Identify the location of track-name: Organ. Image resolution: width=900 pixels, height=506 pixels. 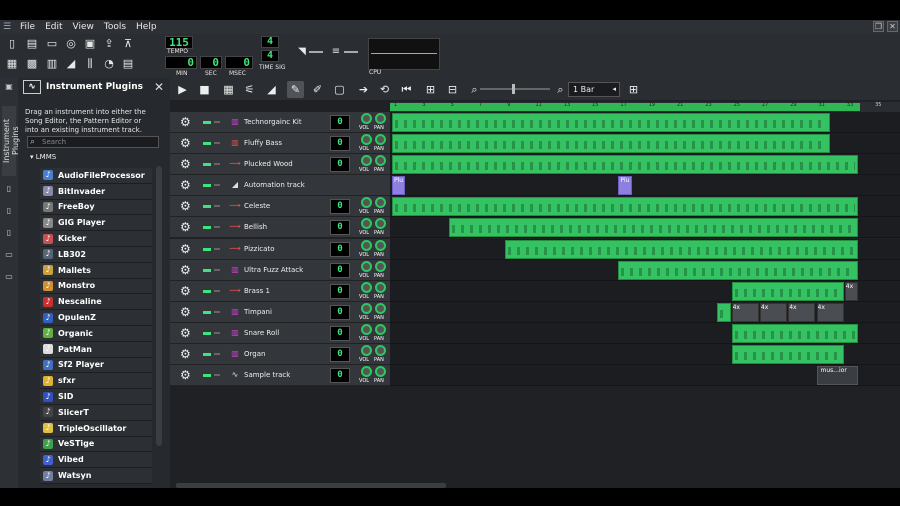
(254, 354).